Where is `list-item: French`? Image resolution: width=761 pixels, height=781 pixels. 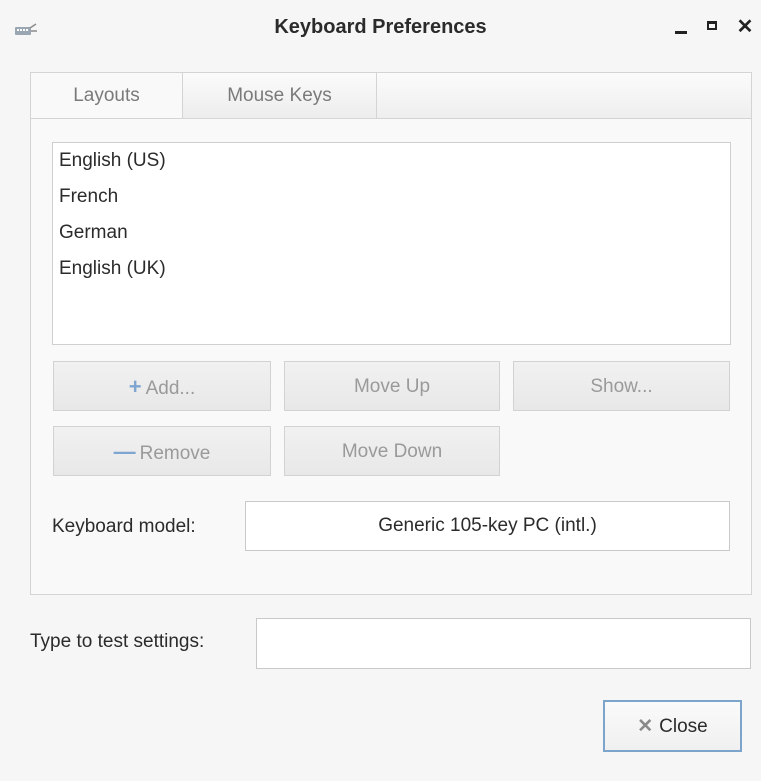 list-item: French is located at coordinates (391, 197).